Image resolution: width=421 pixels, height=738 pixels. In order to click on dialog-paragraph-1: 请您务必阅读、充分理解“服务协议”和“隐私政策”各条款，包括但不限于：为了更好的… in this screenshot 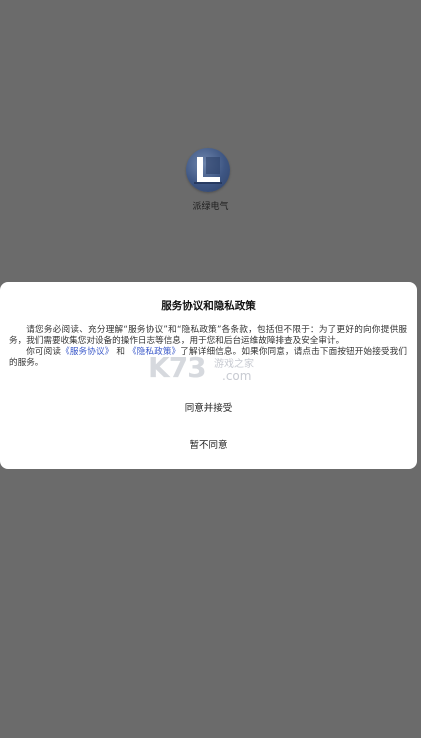, I will do `click(208, 335)`.